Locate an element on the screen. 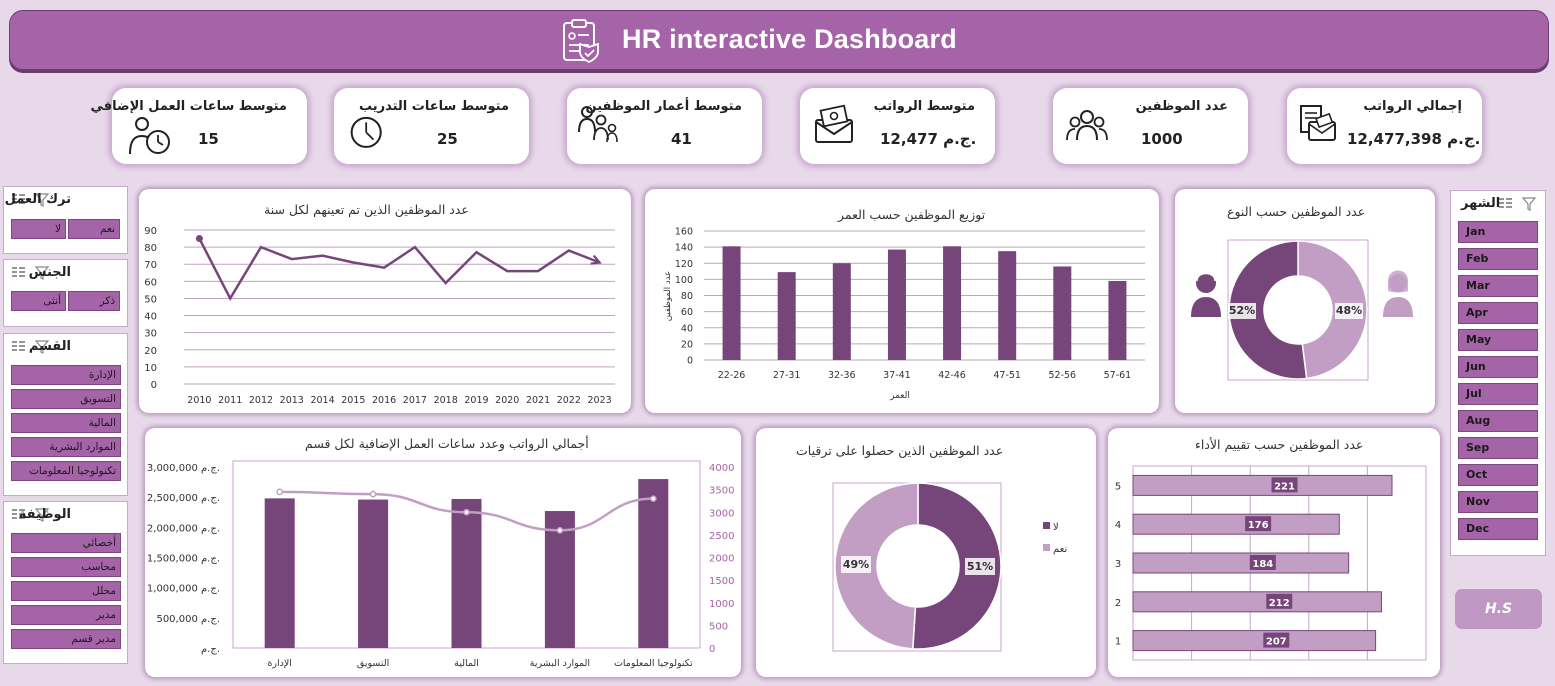 The width and height of the screenshot is (1555, 686). worker-clock-icon is located at coordinates (149, 136).